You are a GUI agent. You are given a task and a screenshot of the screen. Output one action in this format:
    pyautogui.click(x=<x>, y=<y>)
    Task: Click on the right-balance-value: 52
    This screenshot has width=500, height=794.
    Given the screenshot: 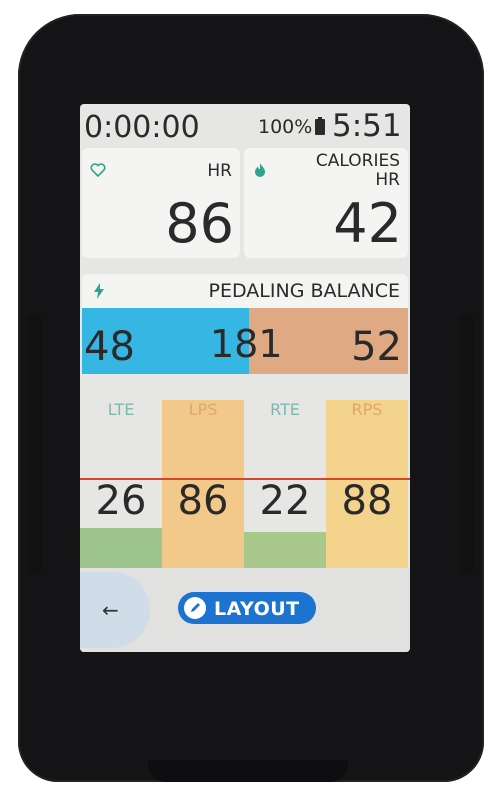 What is the action you would take?
    pyautogui.click(x=376, y=347)
    